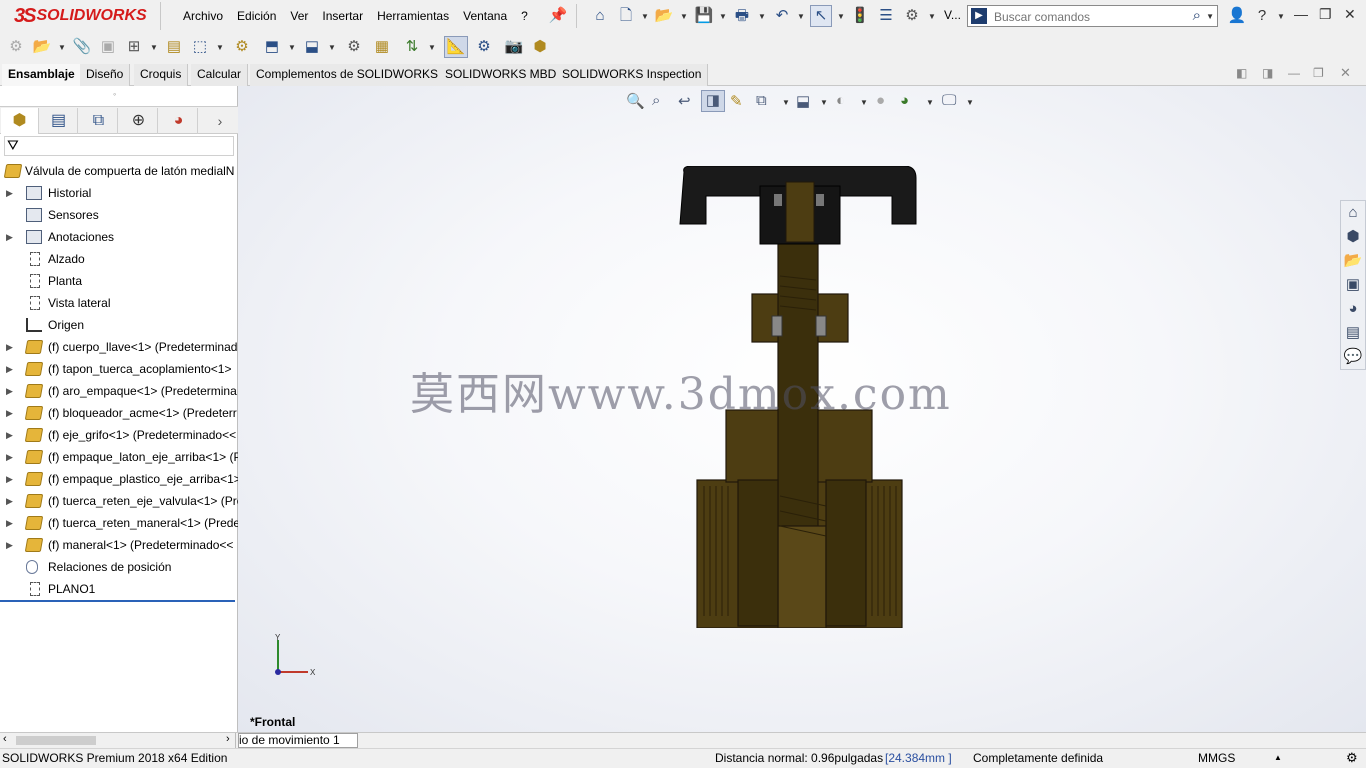  I want to click on tree-item: ▶ (f) maneral<1> (Predeterminado<<, so click(119, 545).